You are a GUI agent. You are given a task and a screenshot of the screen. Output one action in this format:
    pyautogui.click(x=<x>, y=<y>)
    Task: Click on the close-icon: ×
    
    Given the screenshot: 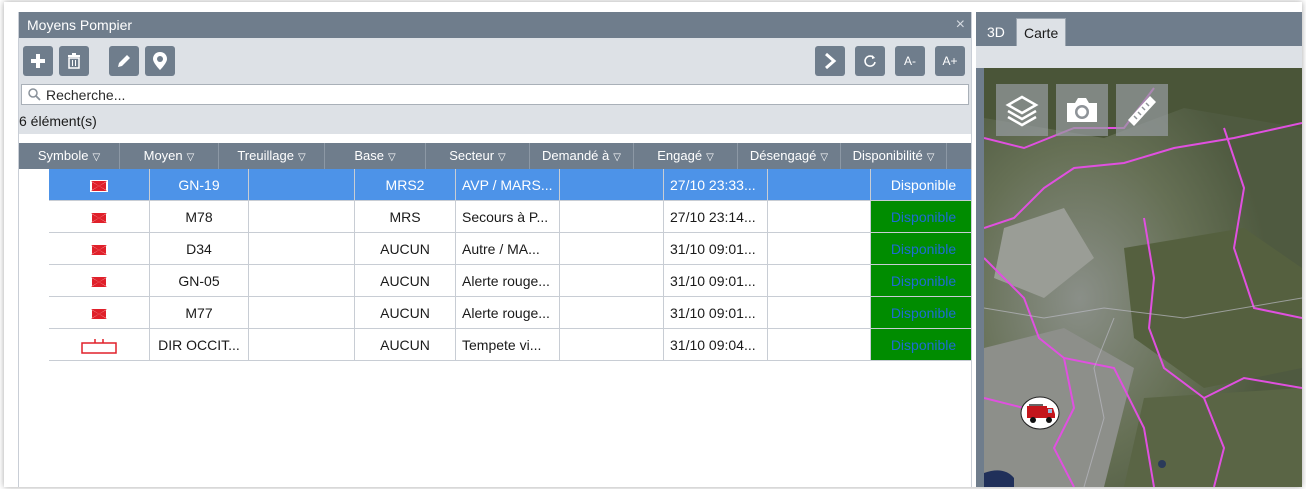 What is the action you would take?
    pyautogui.click(x=960, y=25)
    